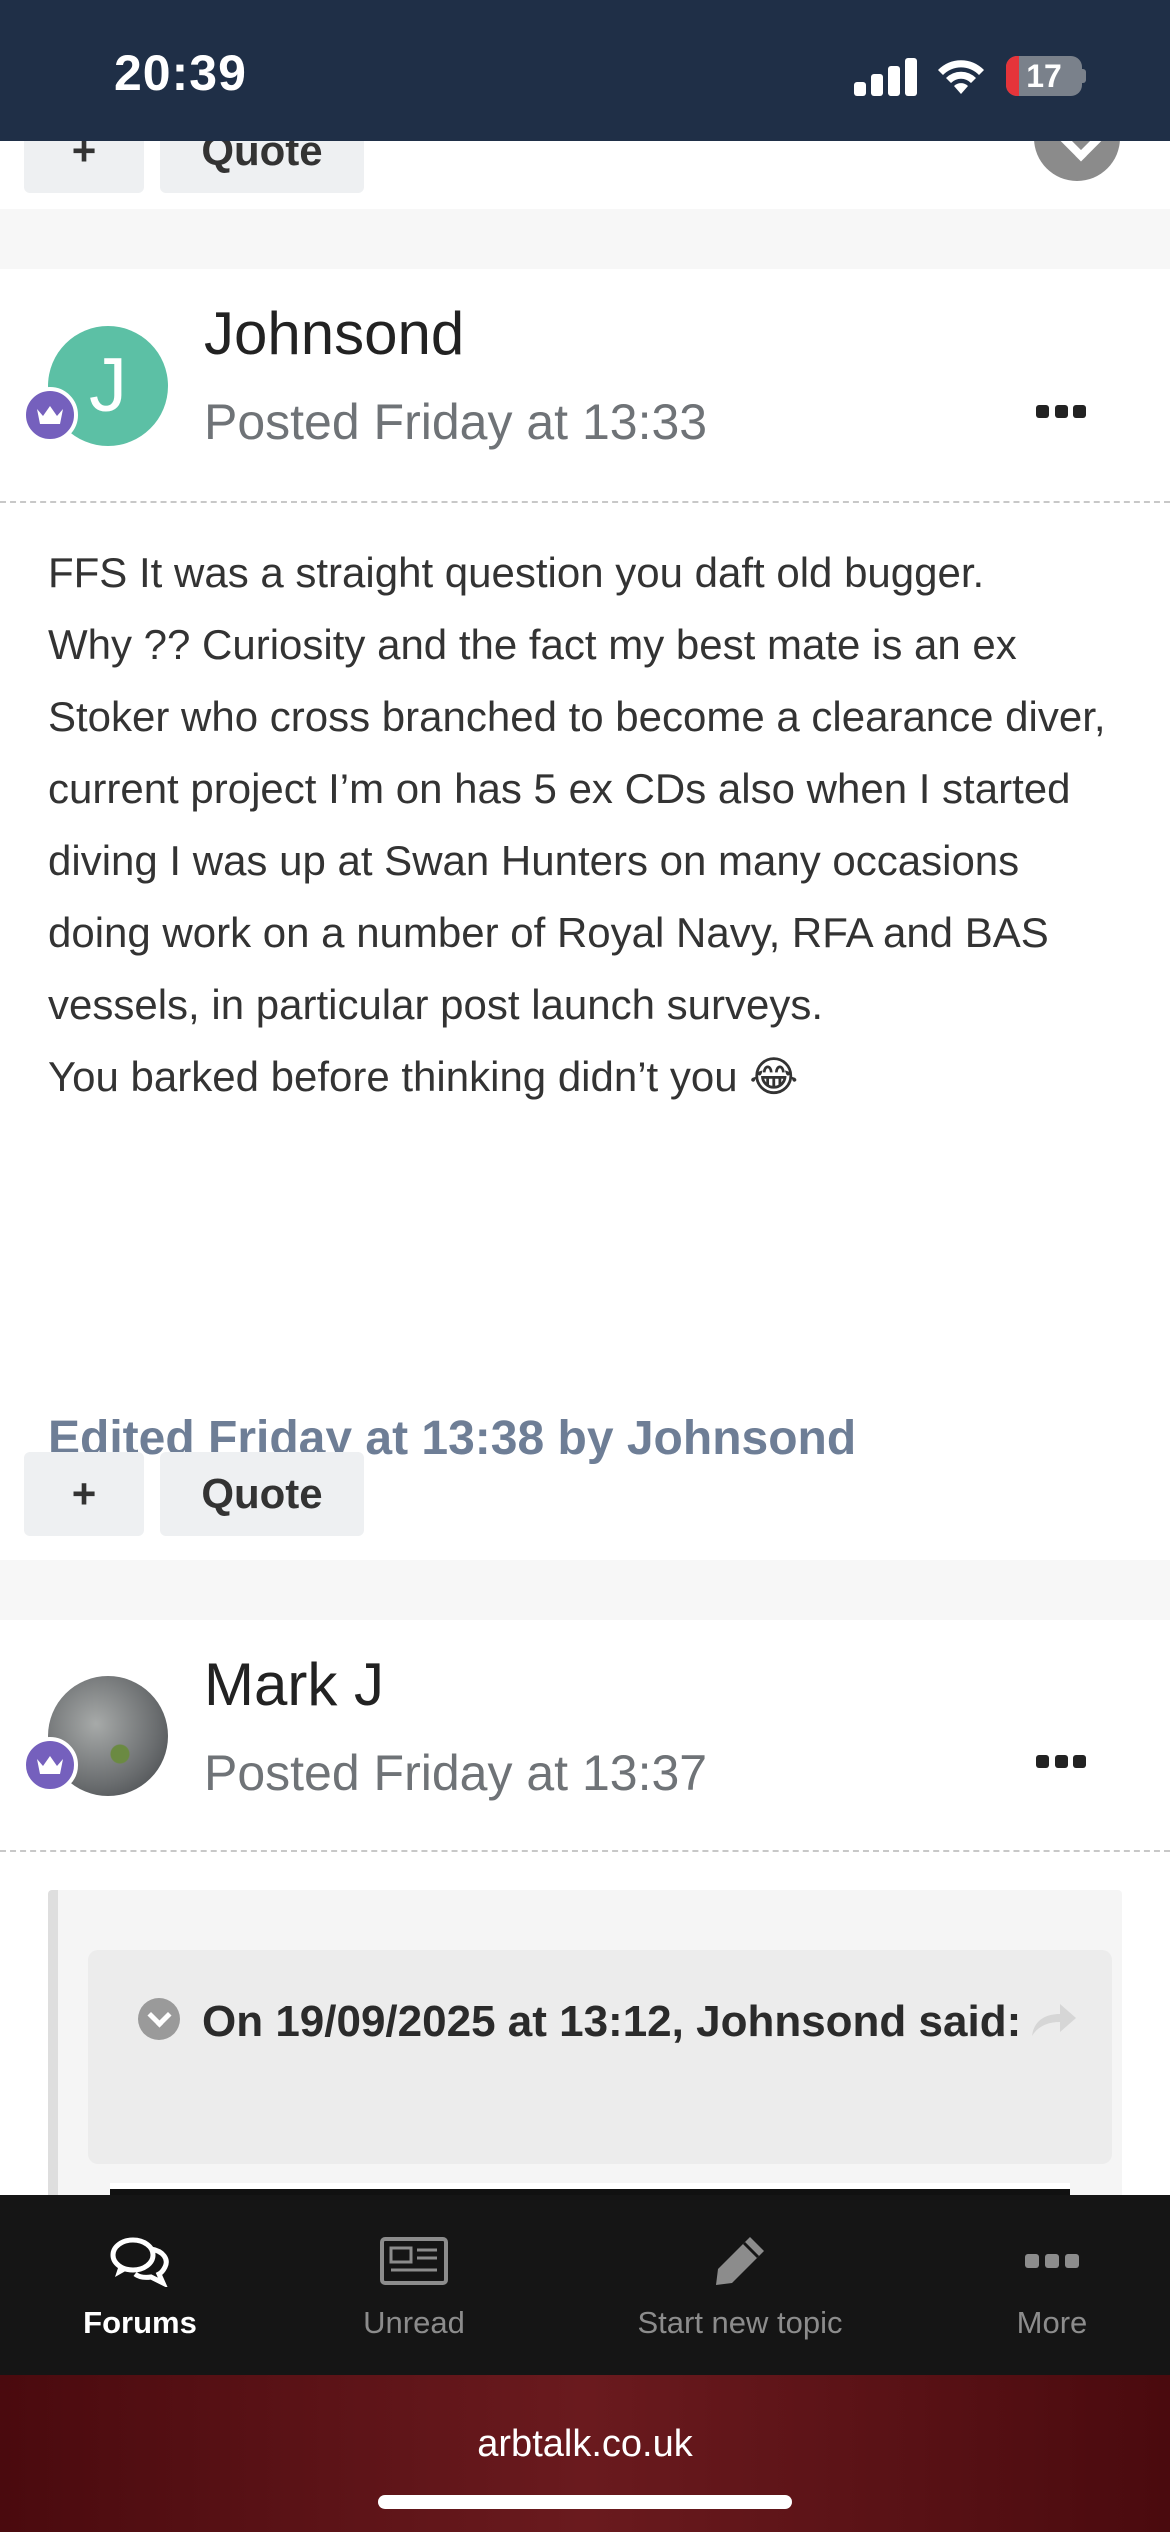  Describe the element at coordinates (885, 77) in the screenshot. I see `signal-icon` at that location.